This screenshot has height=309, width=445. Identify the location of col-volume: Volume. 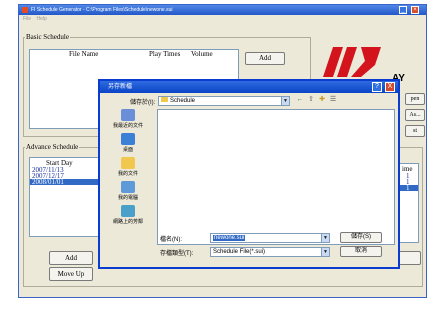
(202, 54).